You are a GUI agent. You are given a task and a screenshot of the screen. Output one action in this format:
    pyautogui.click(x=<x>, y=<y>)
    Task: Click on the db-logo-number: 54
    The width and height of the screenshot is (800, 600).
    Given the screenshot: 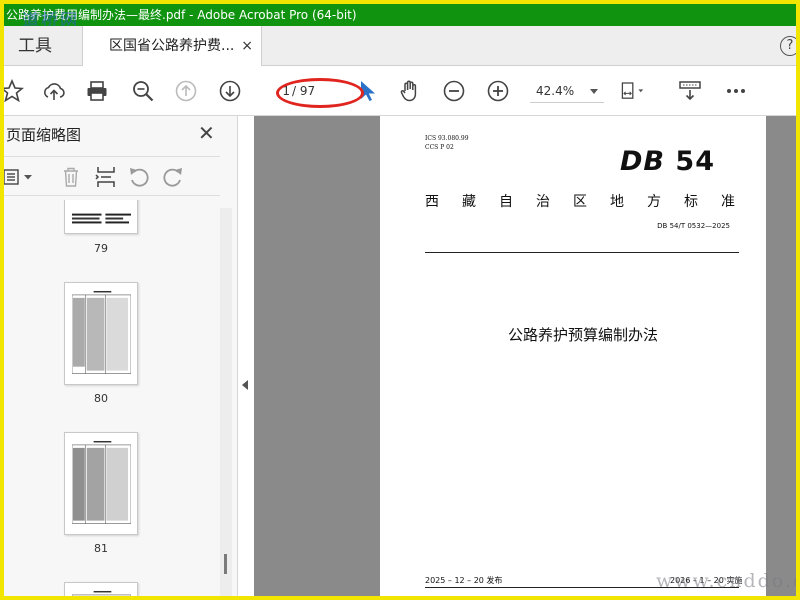 What is the action you would take?
    pyautogui.click(x=695, y=161)
    